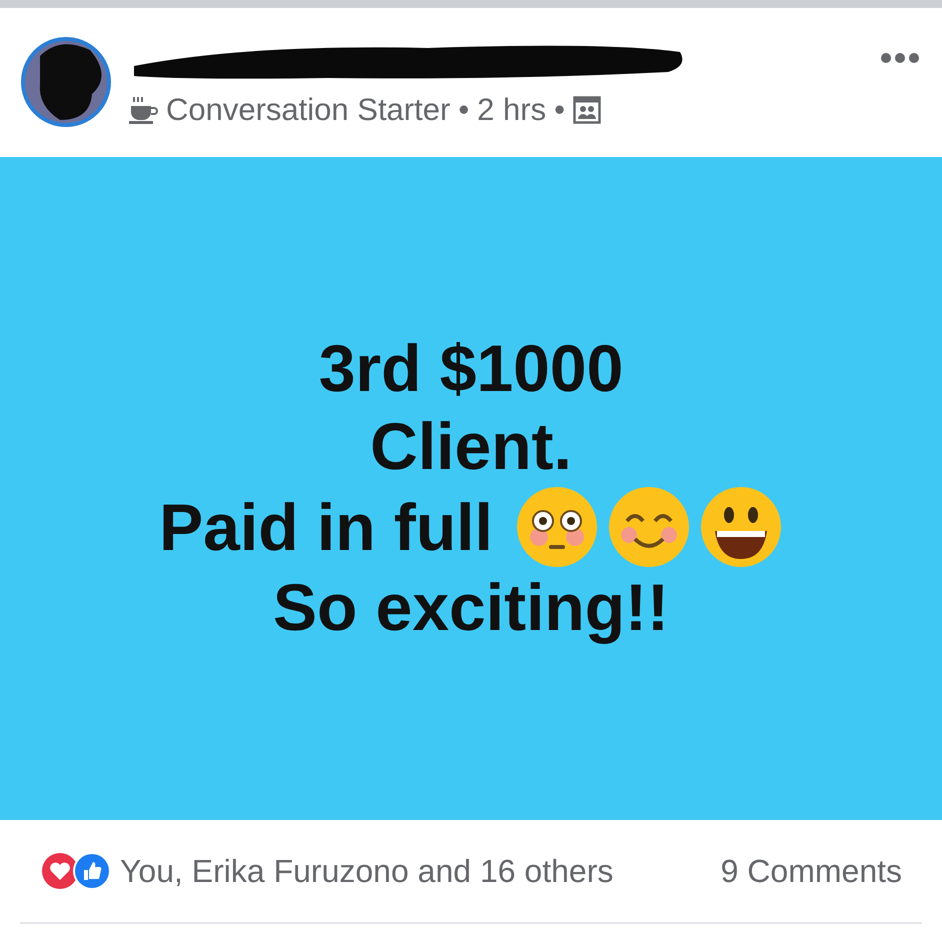  What do you see at coordinates (66, 82) in the screenshot?
I see `avatar` at bounding box center [66, 82].